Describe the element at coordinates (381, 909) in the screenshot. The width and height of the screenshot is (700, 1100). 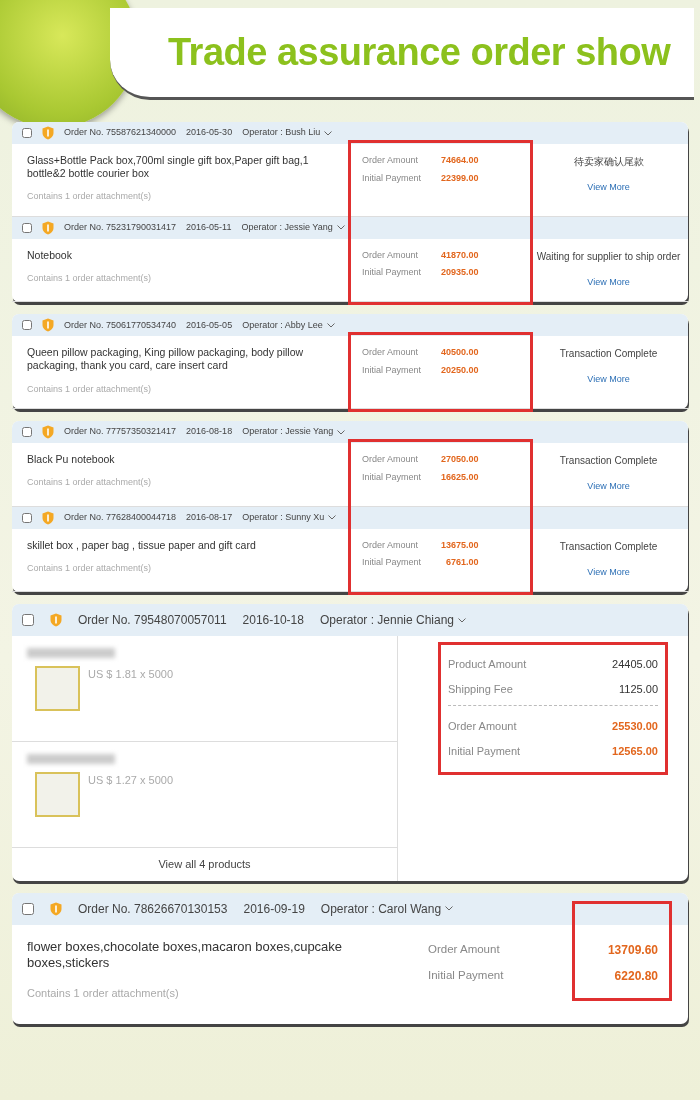
I see `operator-name: Operator : Carol Wang` at that location.